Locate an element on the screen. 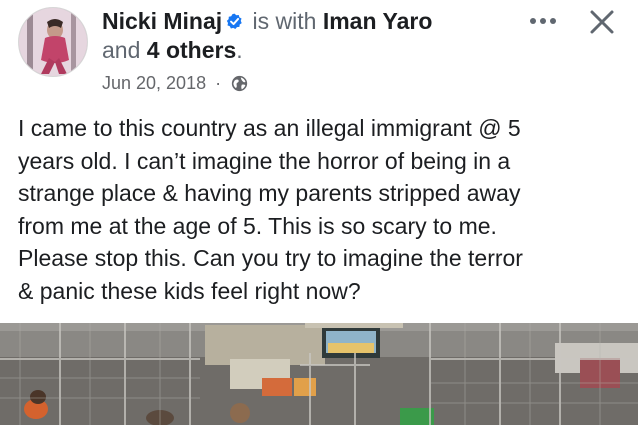 The width and height of the screenshot is (638, 425). post-meta: Jun 20, 2018 · is located at coordinates (175, 83).